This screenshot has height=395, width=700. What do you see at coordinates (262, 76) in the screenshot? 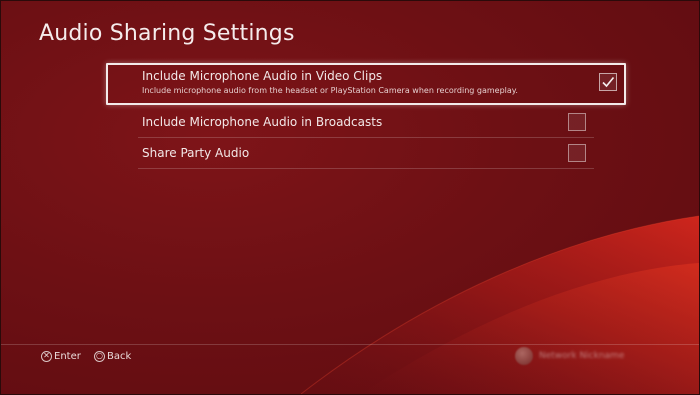
I see `setting-label: Include Microphone Audio in Video Clips` at bounding box center [262, 76].